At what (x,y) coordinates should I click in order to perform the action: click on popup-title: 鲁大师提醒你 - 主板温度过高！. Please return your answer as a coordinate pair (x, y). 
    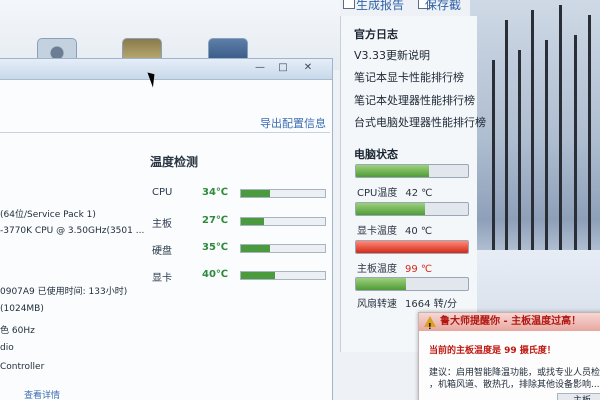
    Looking at the image, I should click on (511, 321).